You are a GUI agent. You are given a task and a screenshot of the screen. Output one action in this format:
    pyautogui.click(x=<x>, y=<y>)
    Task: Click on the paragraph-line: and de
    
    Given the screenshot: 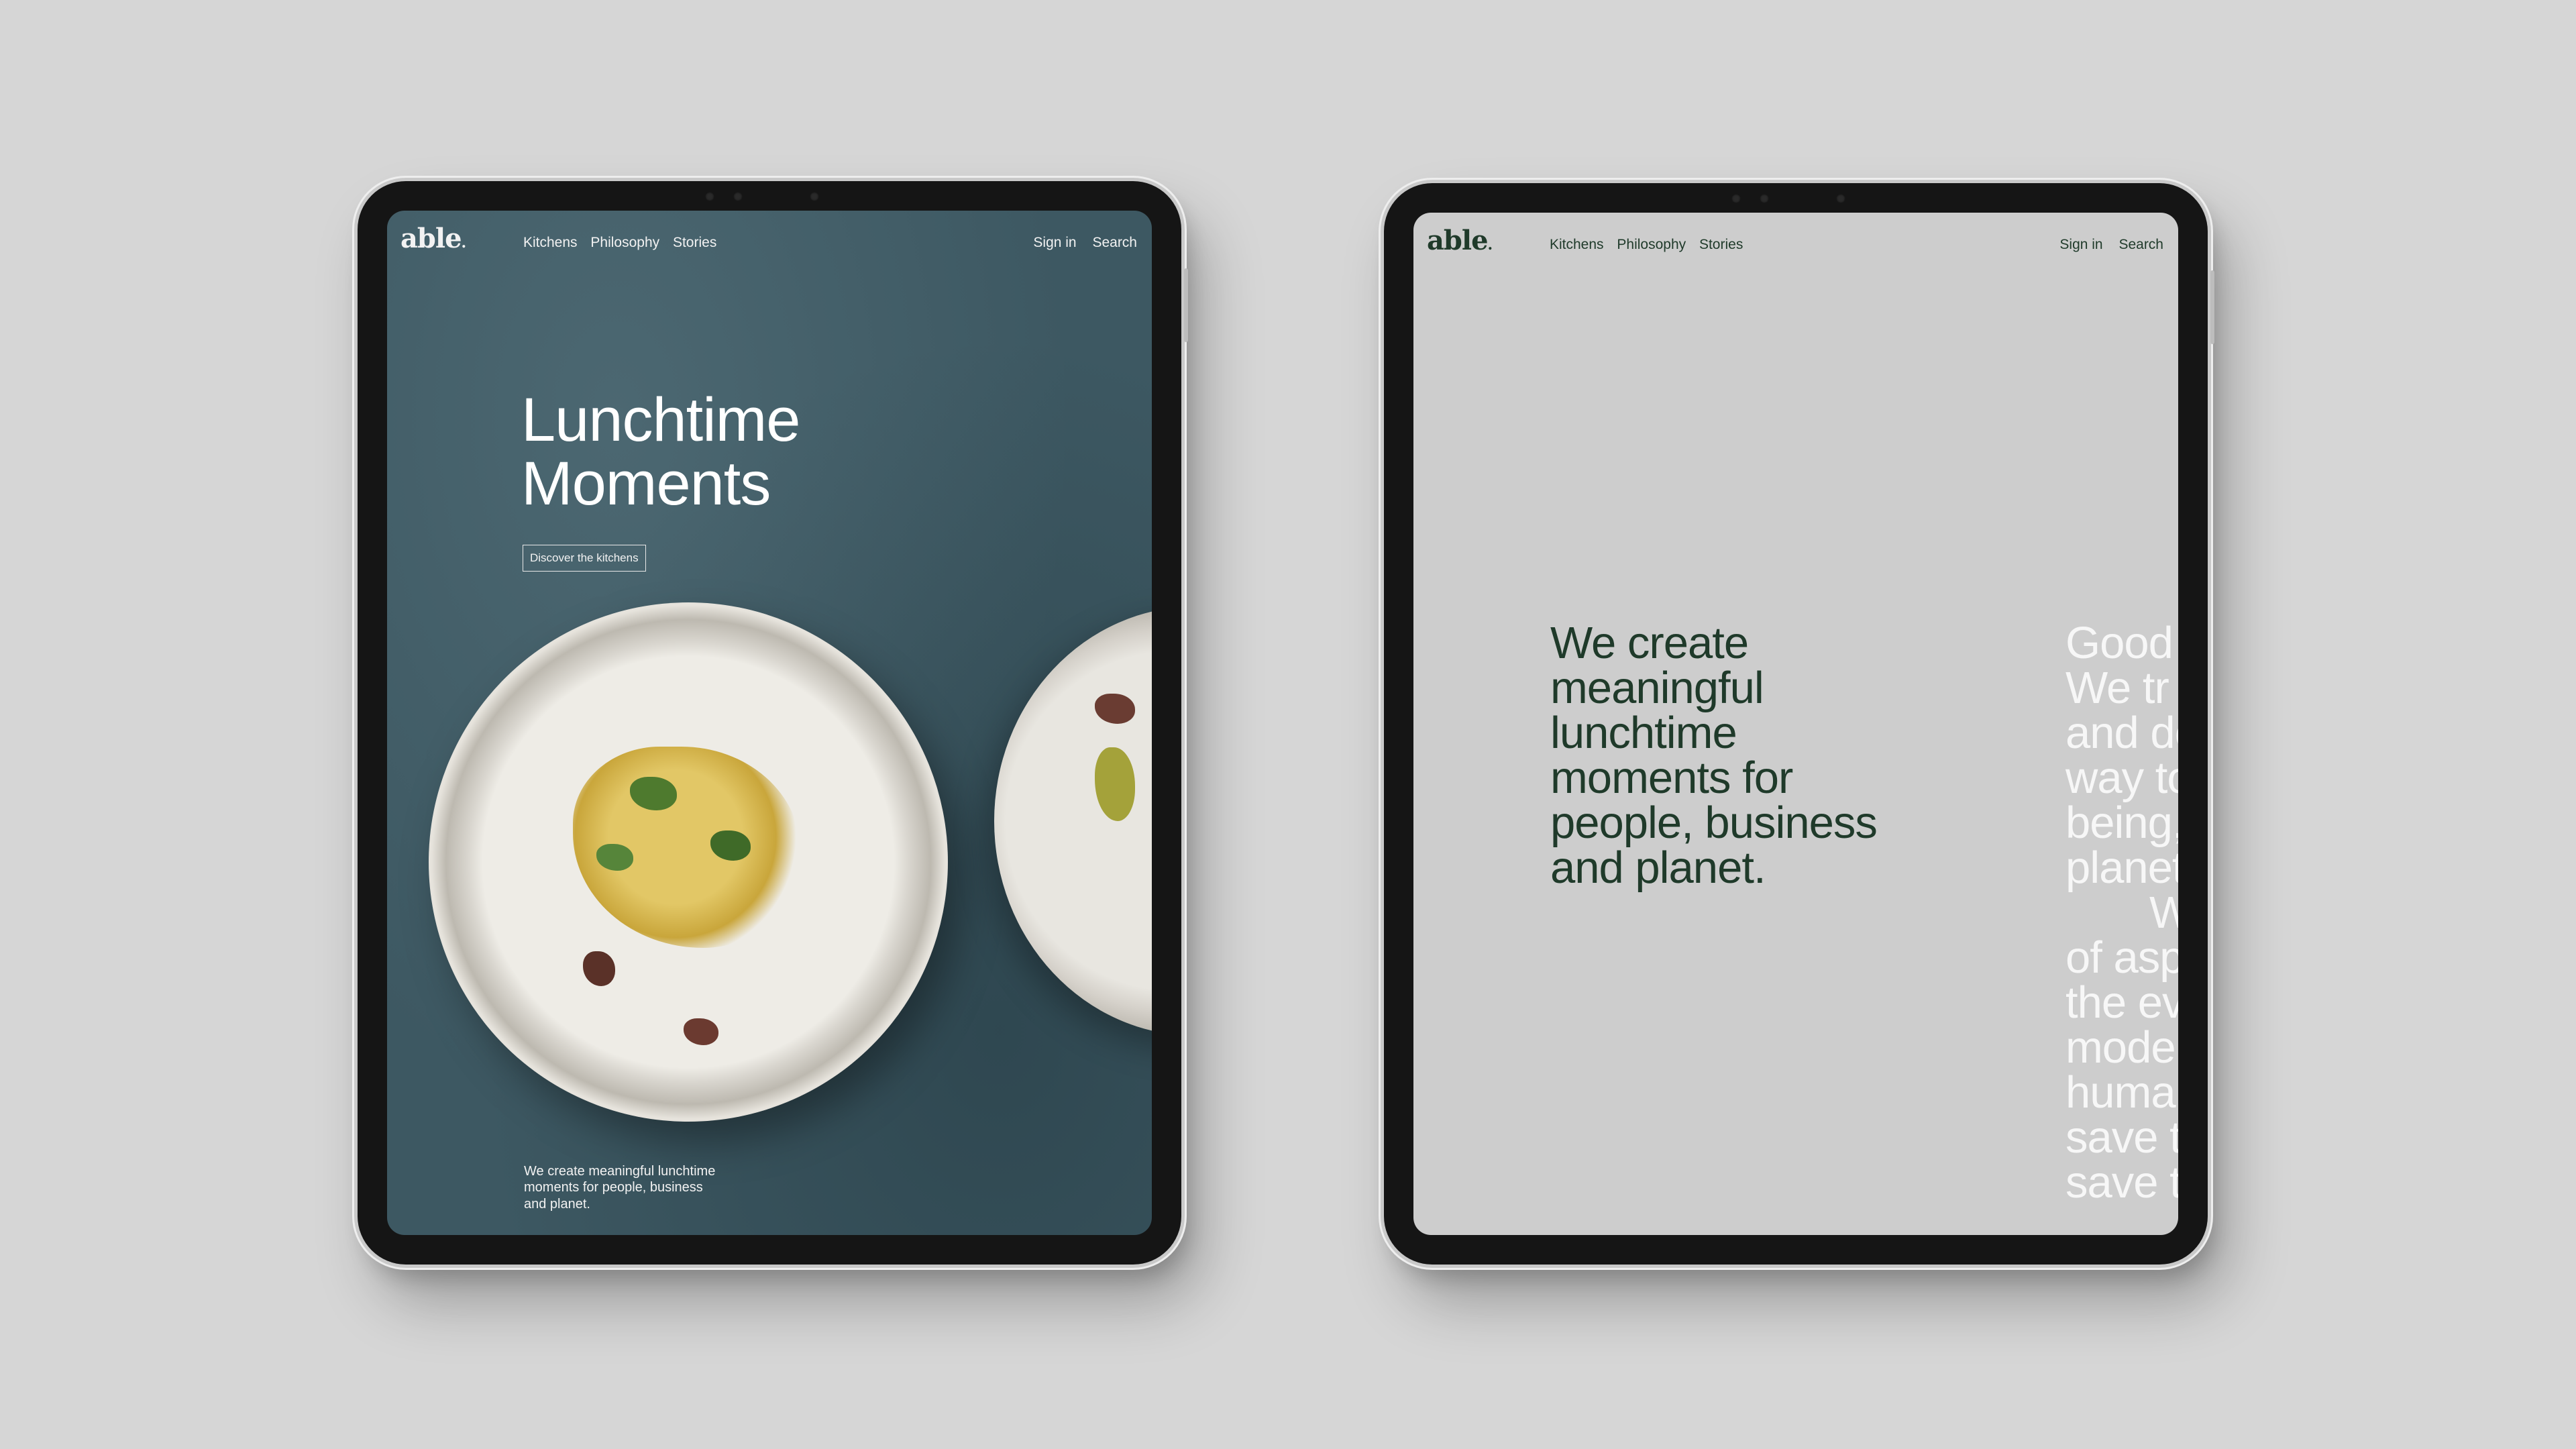 What is the action you would take?
    pyautogui.click(x=2121, y=733)
    